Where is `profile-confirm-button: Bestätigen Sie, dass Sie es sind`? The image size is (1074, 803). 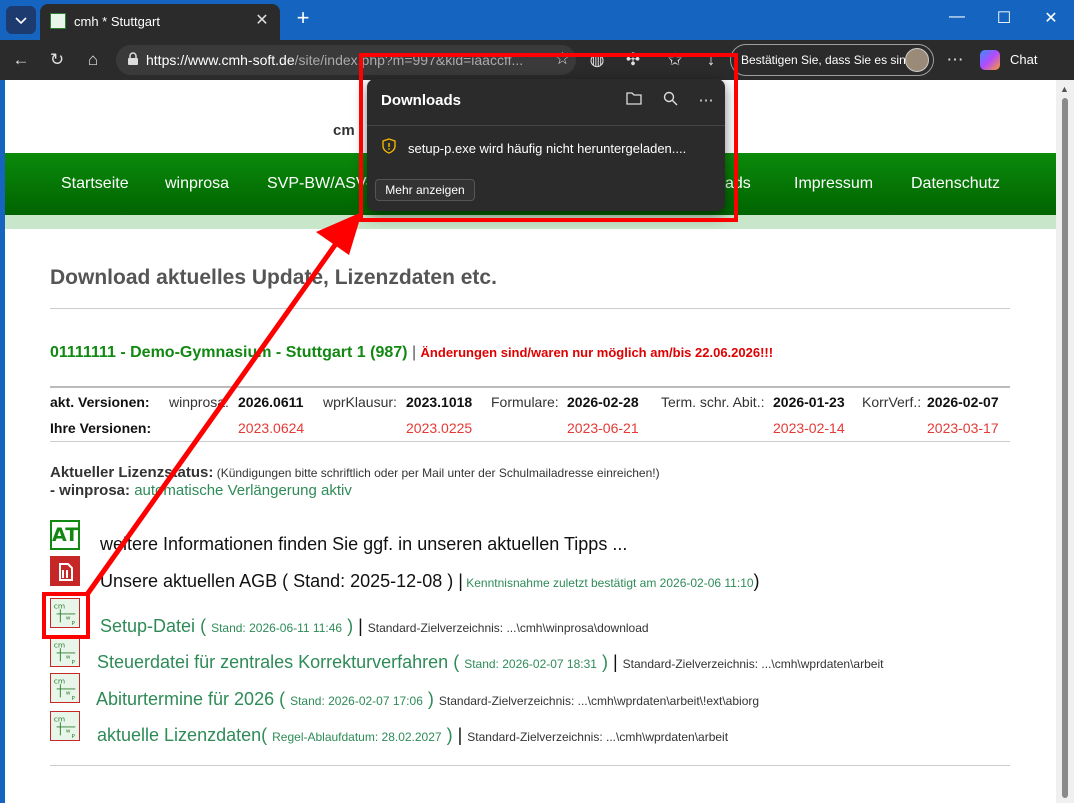 profile-confirm-button: Bestätigen Sie, dass Sie es sind is located at coordinates (832, 60).